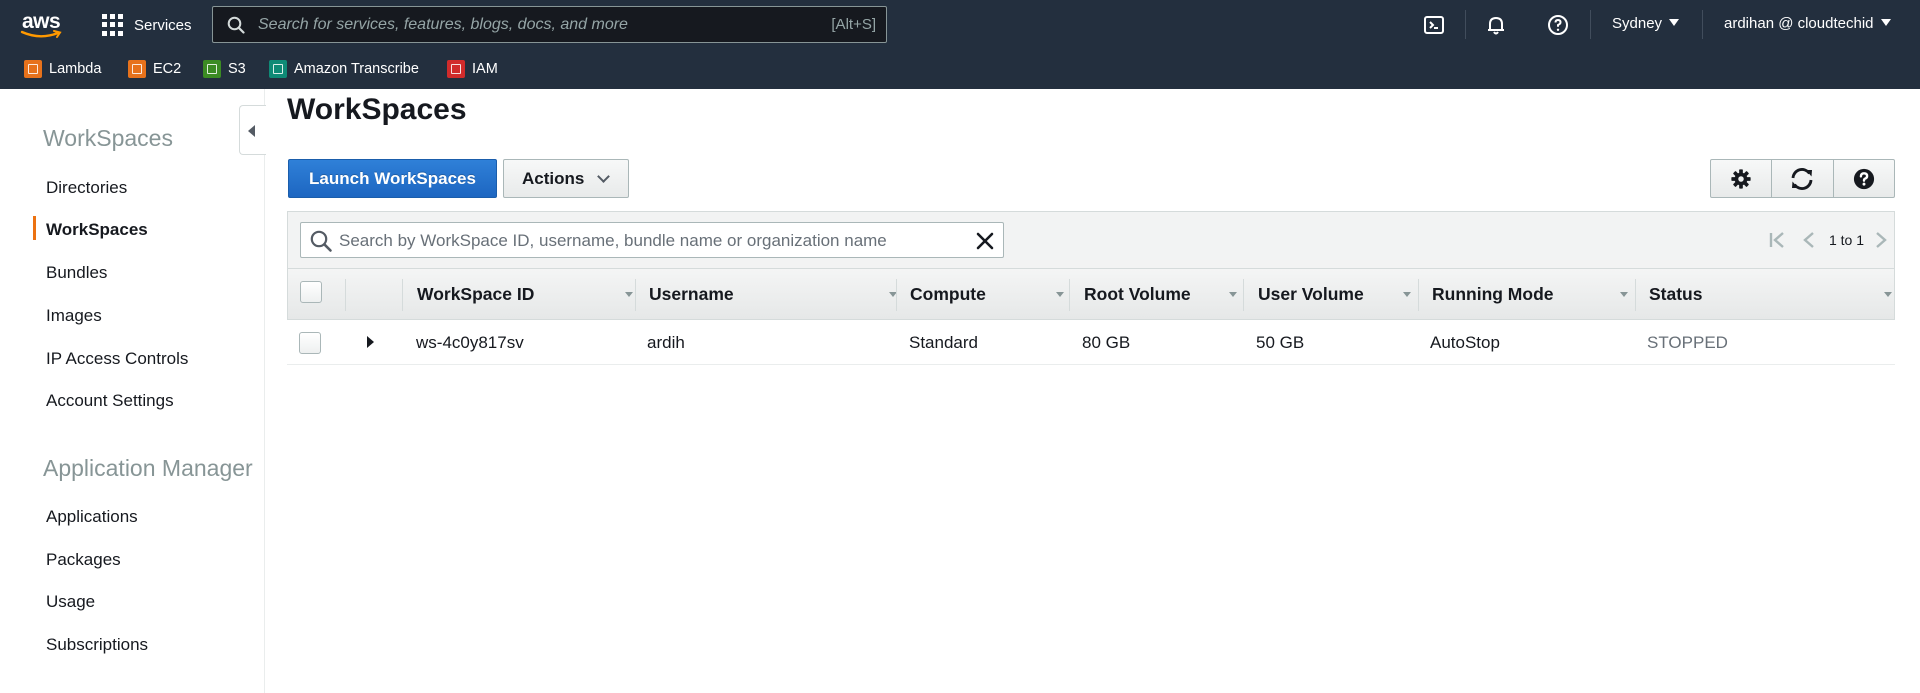 The height and width of the screenshot is (693, 1920). Describe the element at coordinates (237, 69) in the screenshot. I see `favorite-label: S3` at that location.